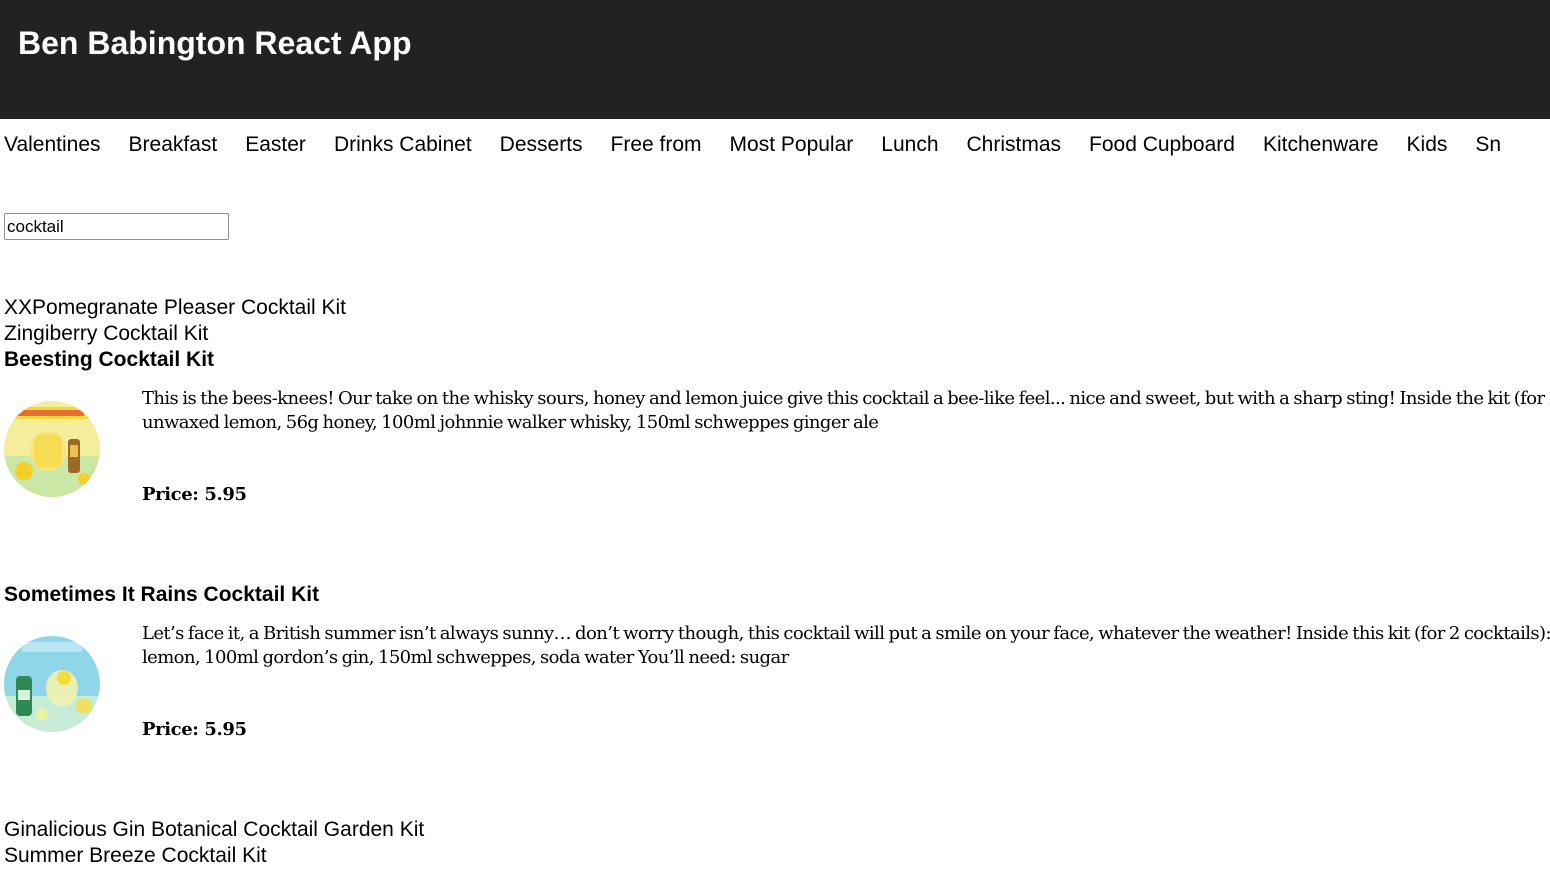 This screenshot has height=869, width=1550. Describe the element at coordinates (775, 59) in the screenshot. I see `app-header: Ben Babington React App` at that location.